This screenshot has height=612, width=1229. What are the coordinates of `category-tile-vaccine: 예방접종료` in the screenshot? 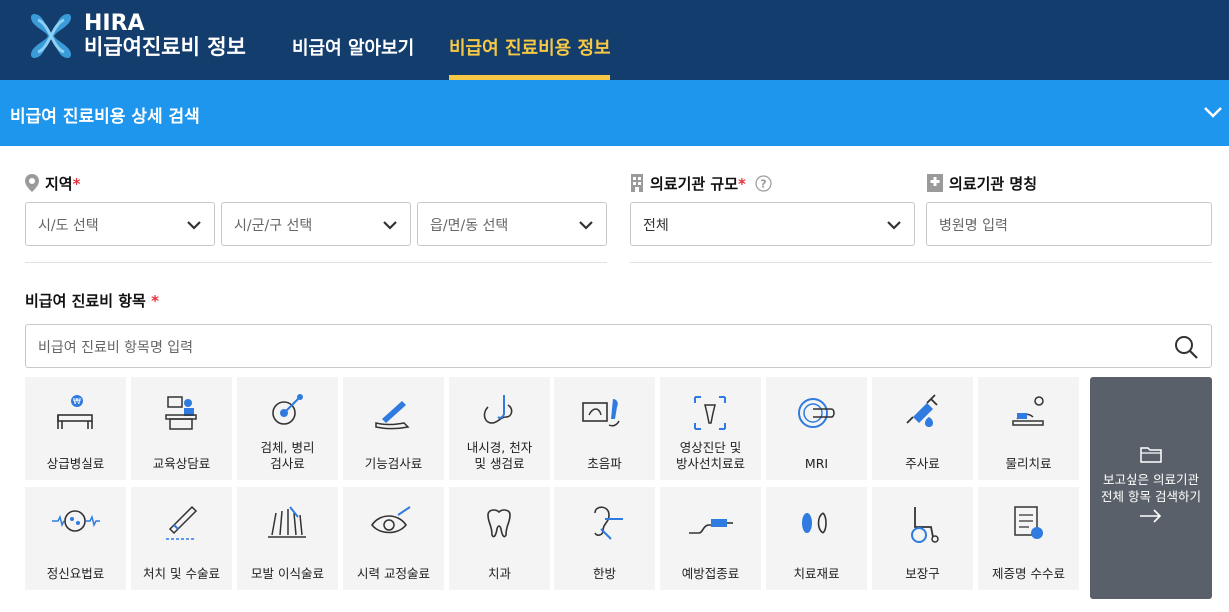 It's located at (710, 538).